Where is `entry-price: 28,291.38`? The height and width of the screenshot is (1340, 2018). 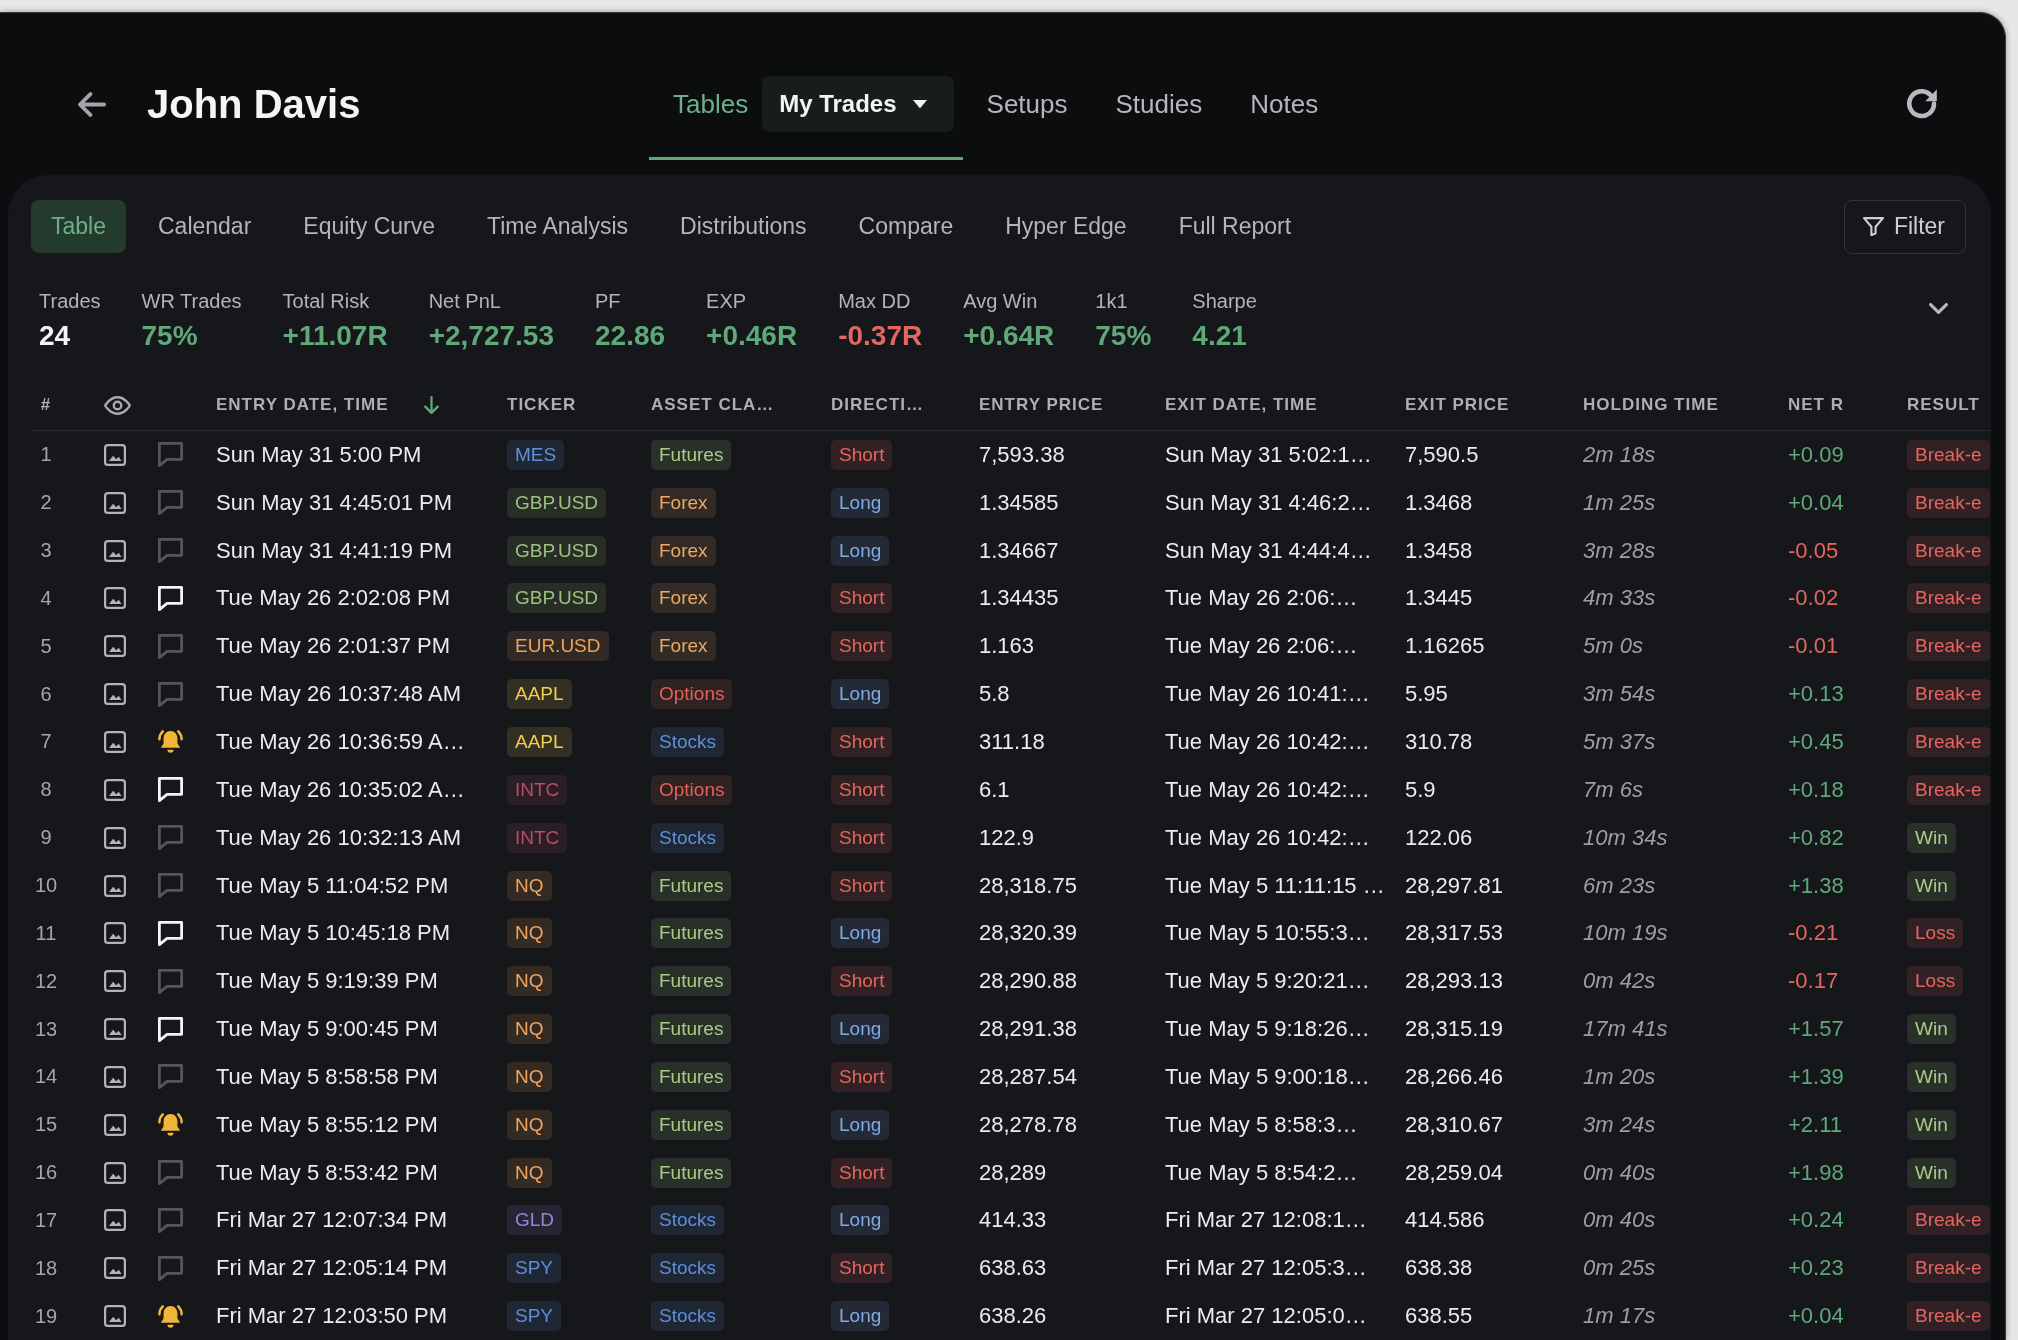
entry-price: 28,291.38 is located at coordinates (1028, 1029).